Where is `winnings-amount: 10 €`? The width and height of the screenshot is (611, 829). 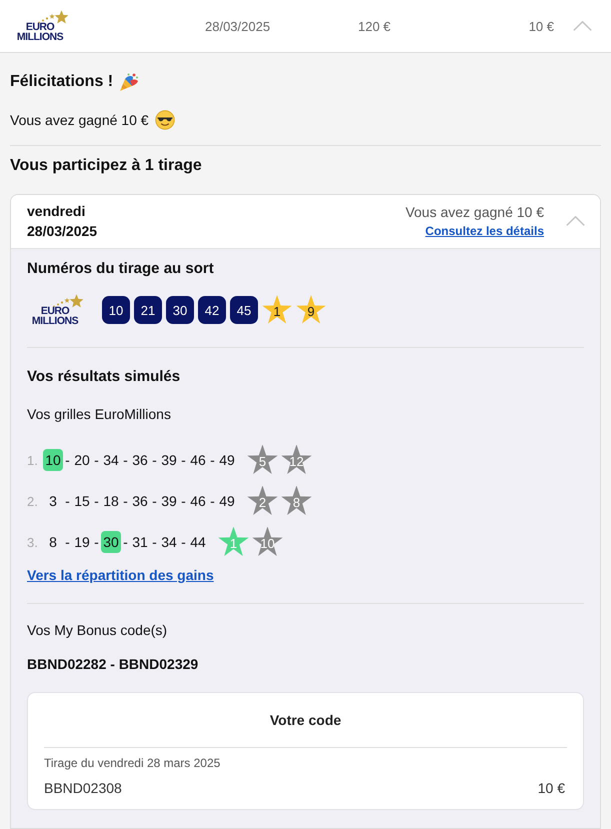 winnings-amount: 10 € is located at coordinates (541, 26).